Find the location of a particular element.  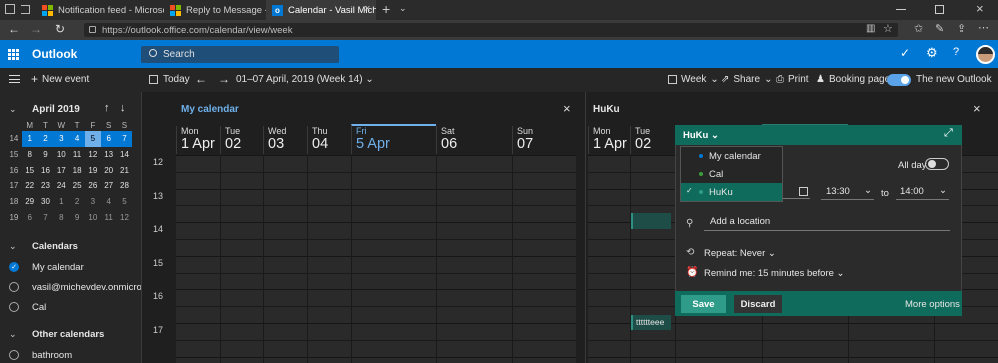

view-selector: Week ⌄ is located at coordinates (693, 79).